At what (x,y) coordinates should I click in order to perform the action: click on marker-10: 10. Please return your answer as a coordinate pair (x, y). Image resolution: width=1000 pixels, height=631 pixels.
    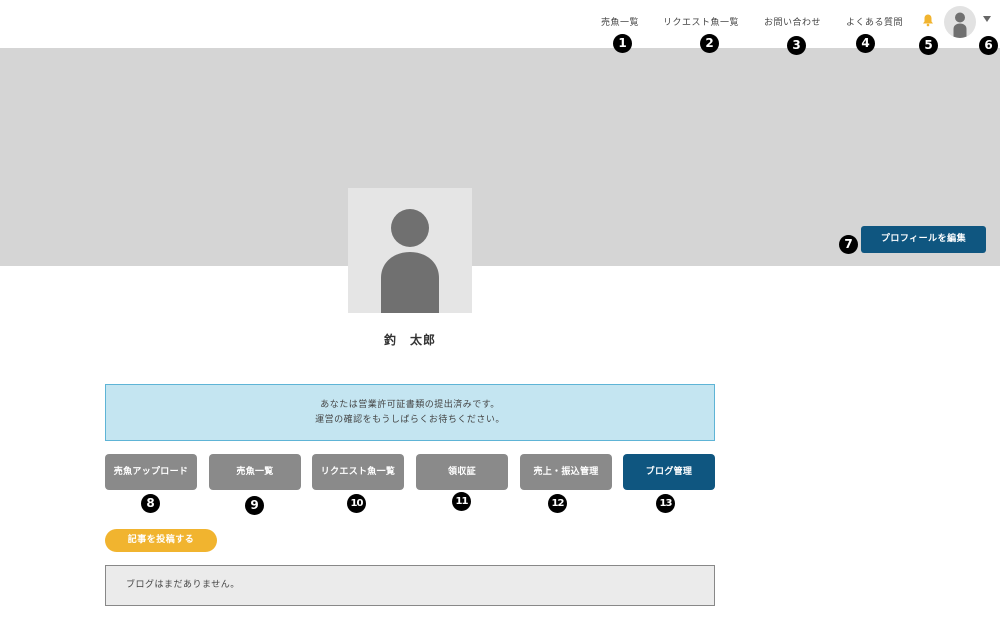
    Looking at the image, I should click on (356, 503).